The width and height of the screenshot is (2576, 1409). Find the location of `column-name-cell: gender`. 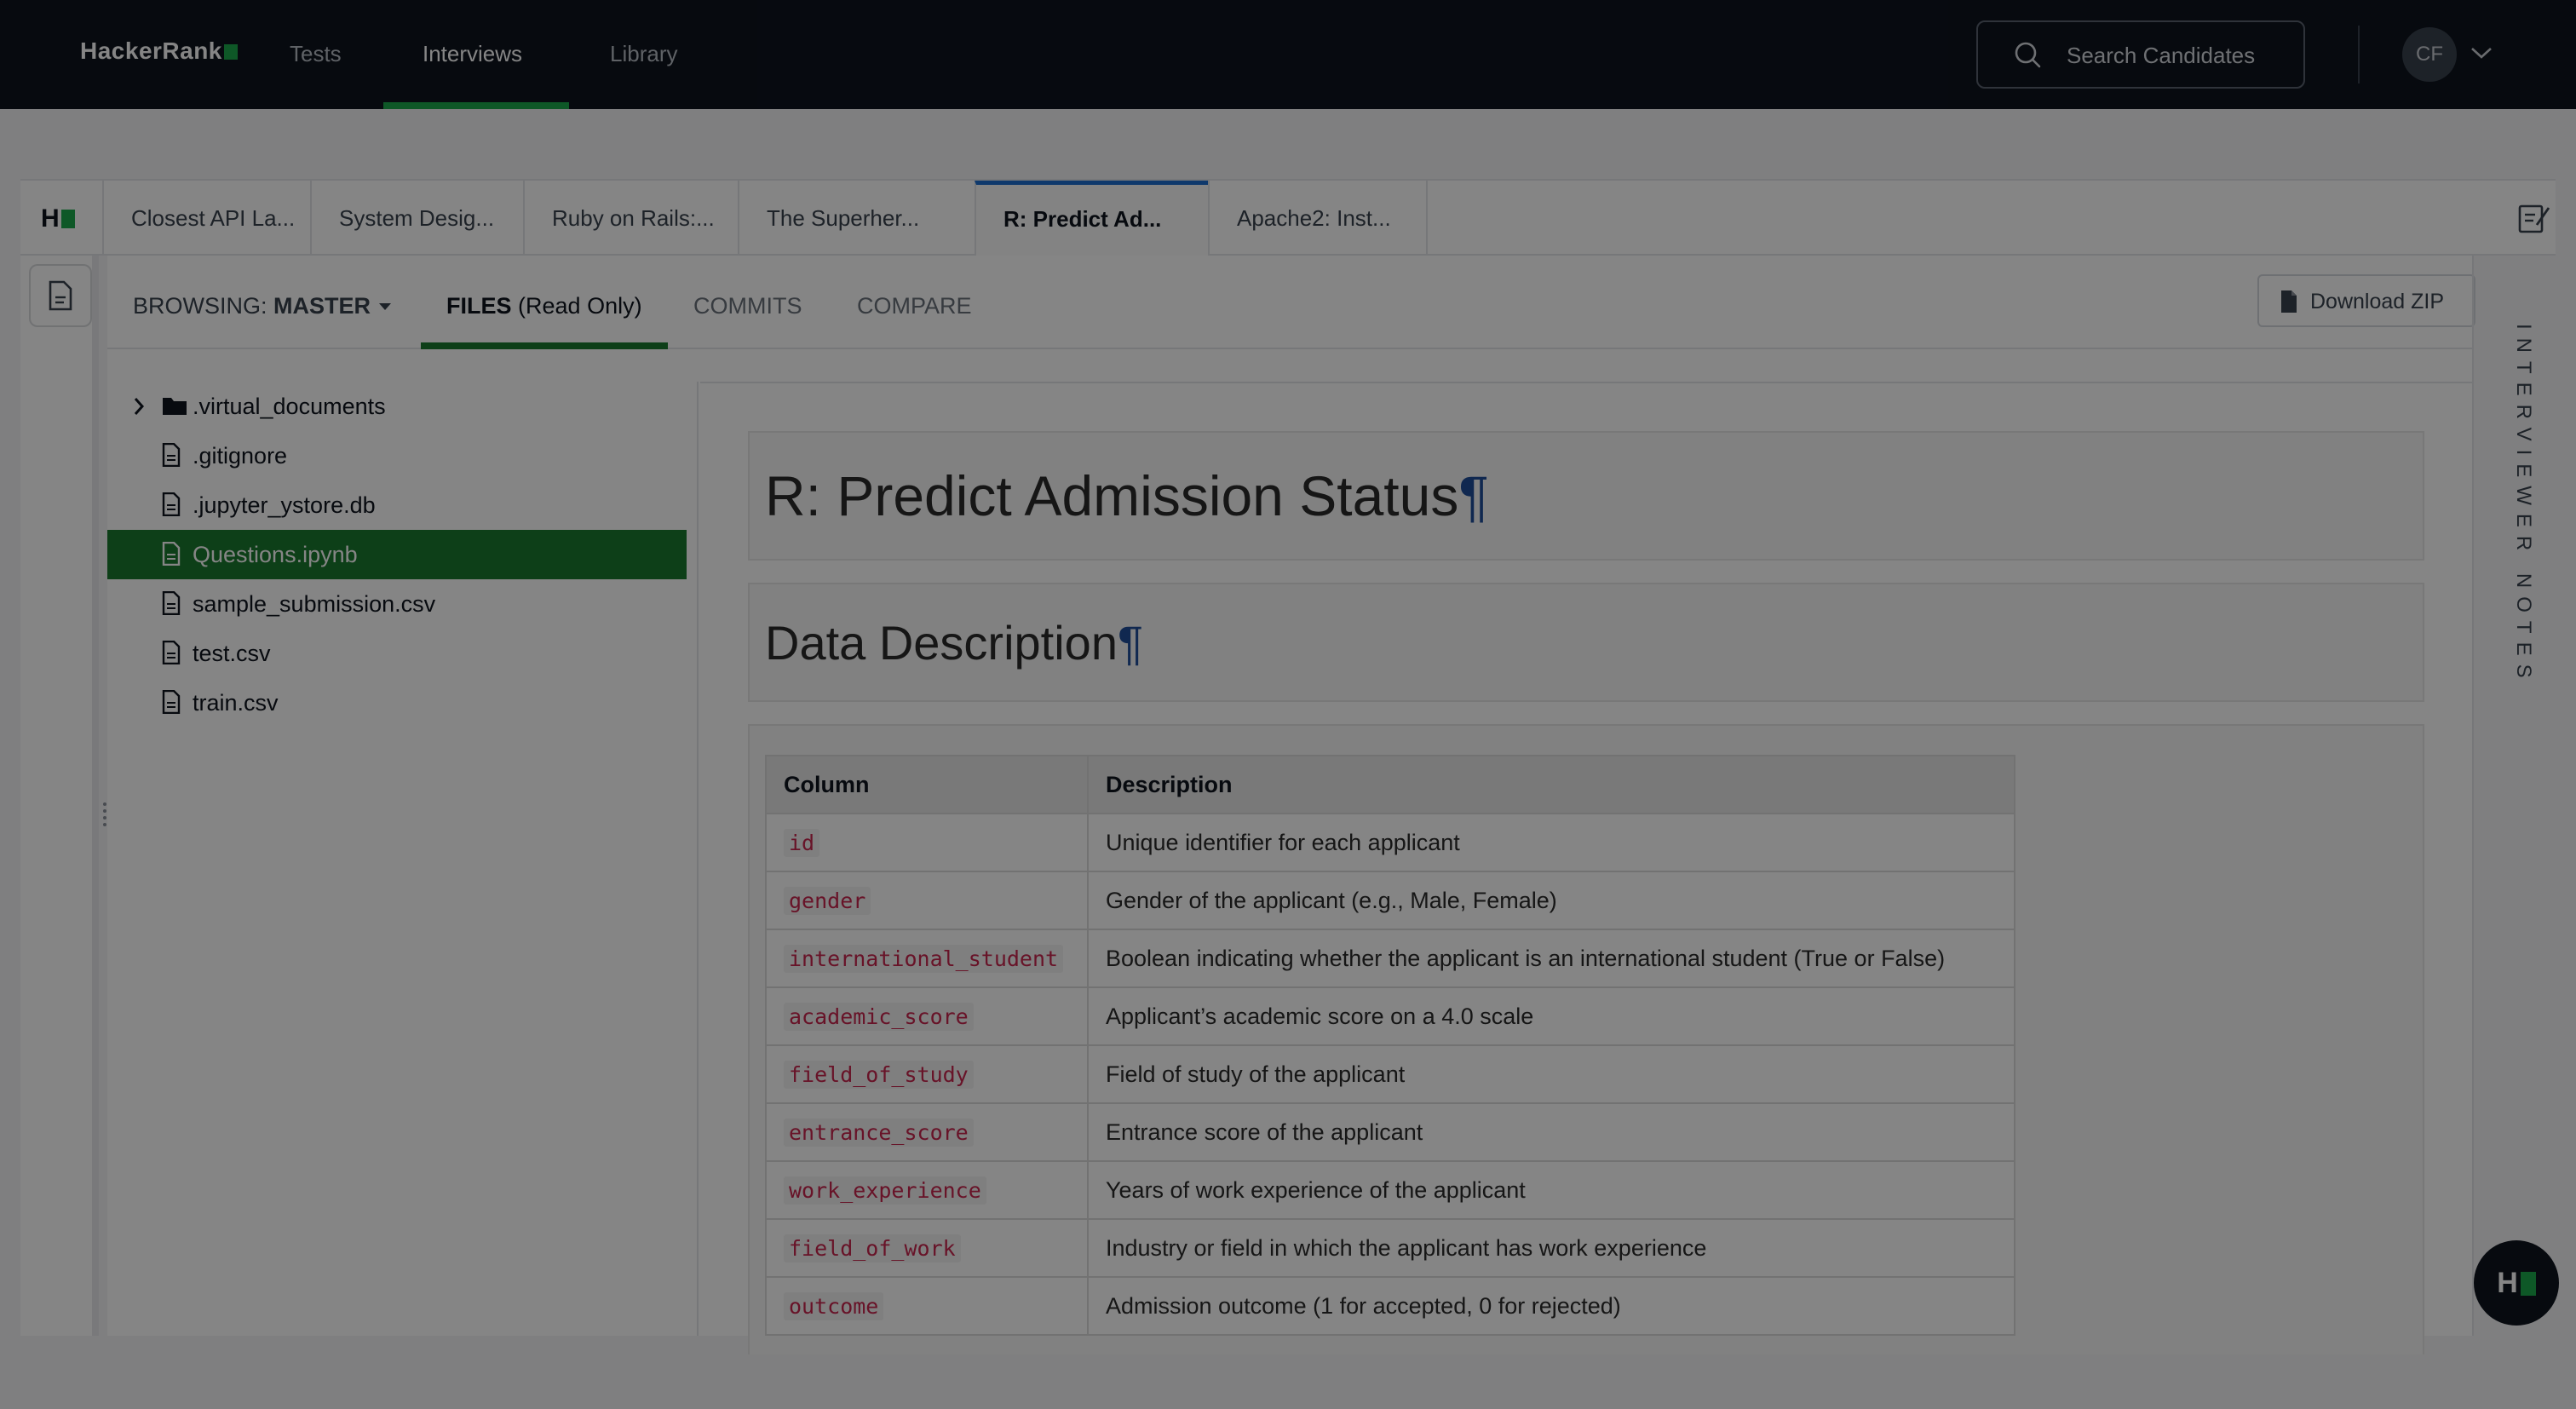

column-name-cell: gender is located at coordinates (927, 900).